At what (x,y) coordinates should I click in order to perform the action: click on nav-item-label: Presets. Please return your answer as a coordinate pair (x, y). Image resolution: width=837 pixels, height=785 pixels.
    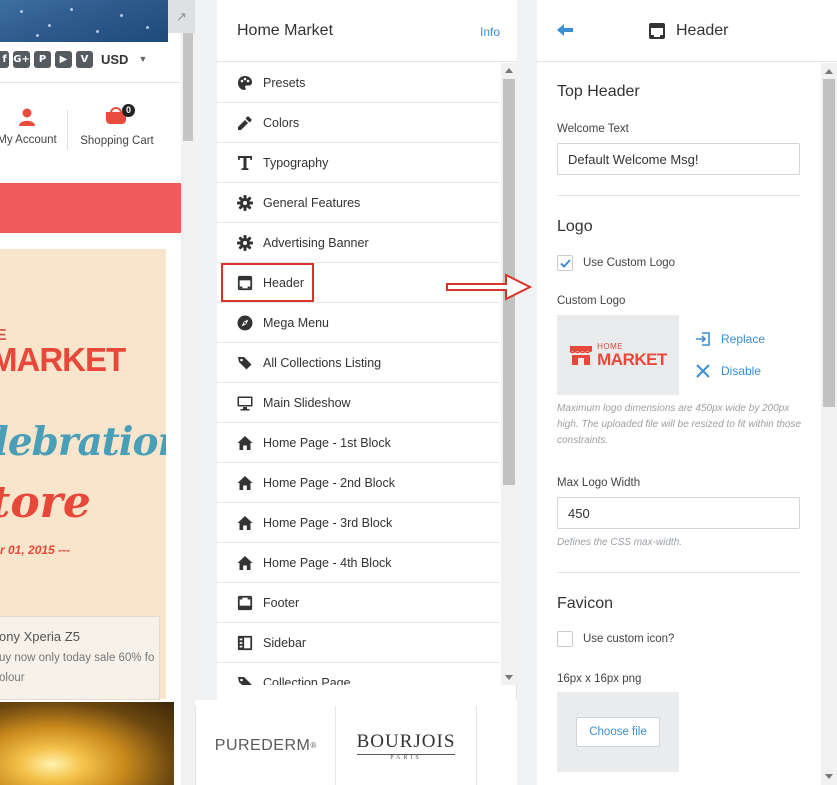
    Looking at the image, I should click on (284, 82).